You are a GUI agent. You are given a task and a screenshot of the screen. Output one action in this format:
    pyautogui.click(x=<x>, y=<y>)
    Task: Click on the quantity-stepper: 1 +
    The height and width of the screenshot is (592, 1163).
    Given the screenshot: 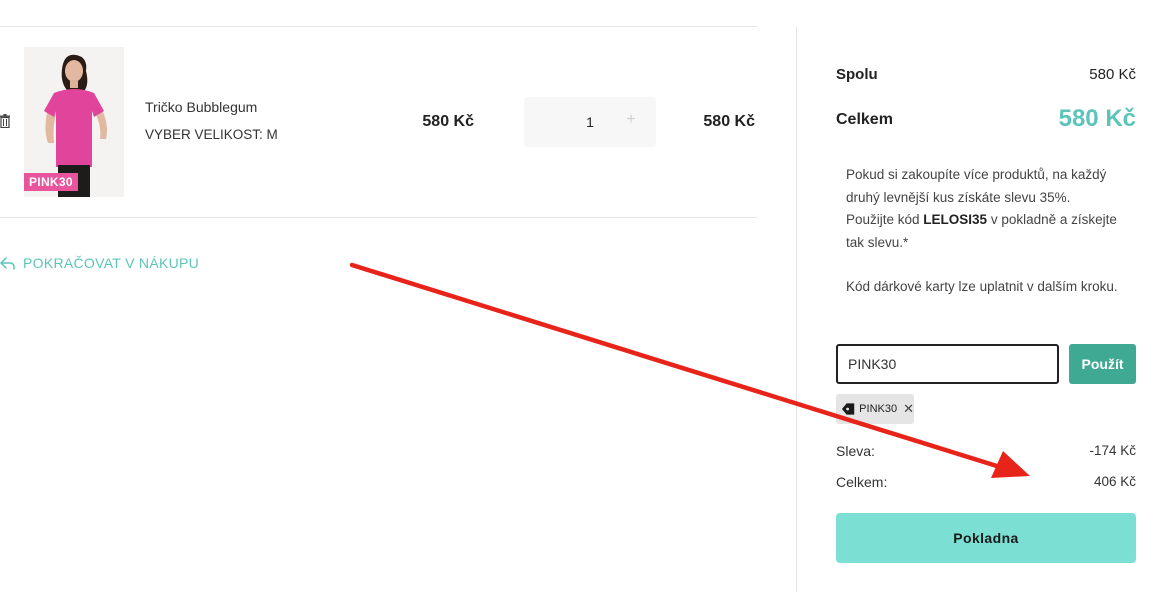 What is the action you would take?
    pyautogui.click(x=590, y=122)
    